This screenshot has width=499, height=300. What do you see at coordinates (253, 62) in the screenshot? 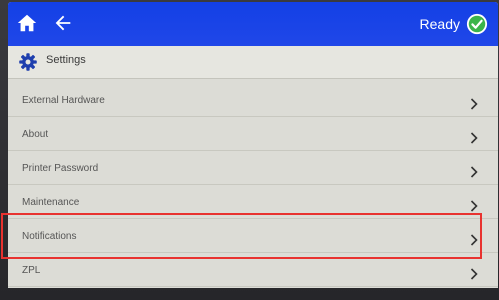
I see `settings-header: Settings` at bounding box center [253, 62].